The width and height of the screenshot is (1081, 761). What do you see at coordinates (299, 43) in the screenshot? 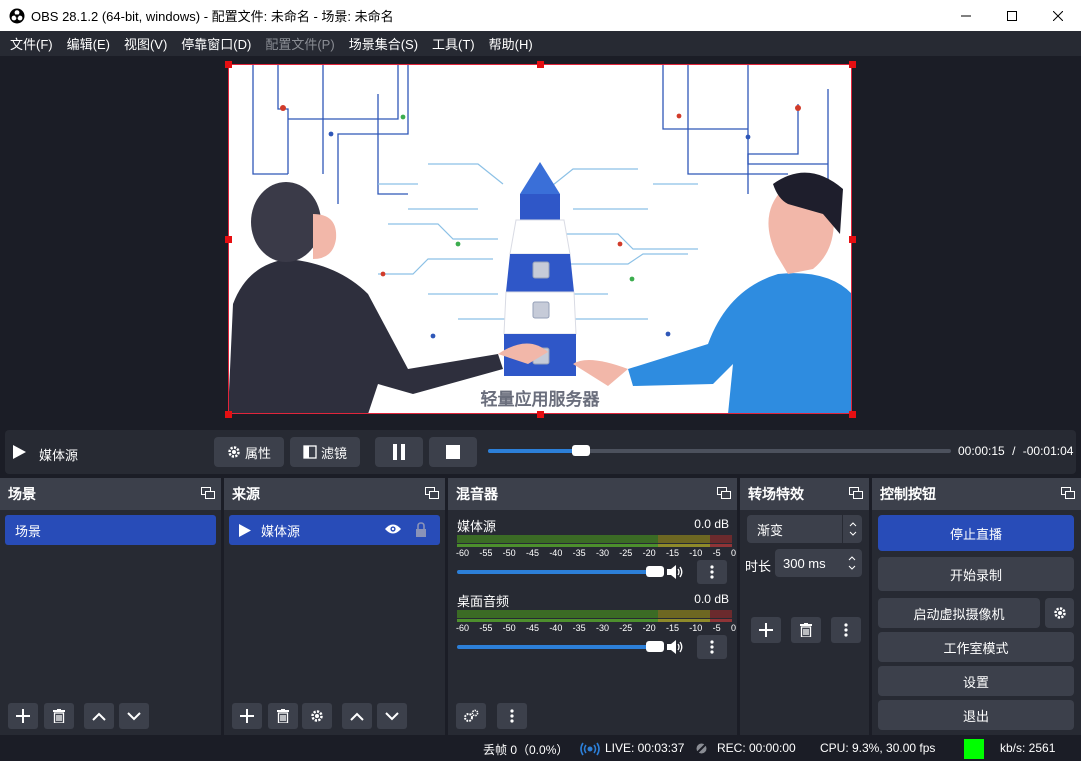
I see `menu-profile: 配置文件(P)` at bounding box center [299, 43].